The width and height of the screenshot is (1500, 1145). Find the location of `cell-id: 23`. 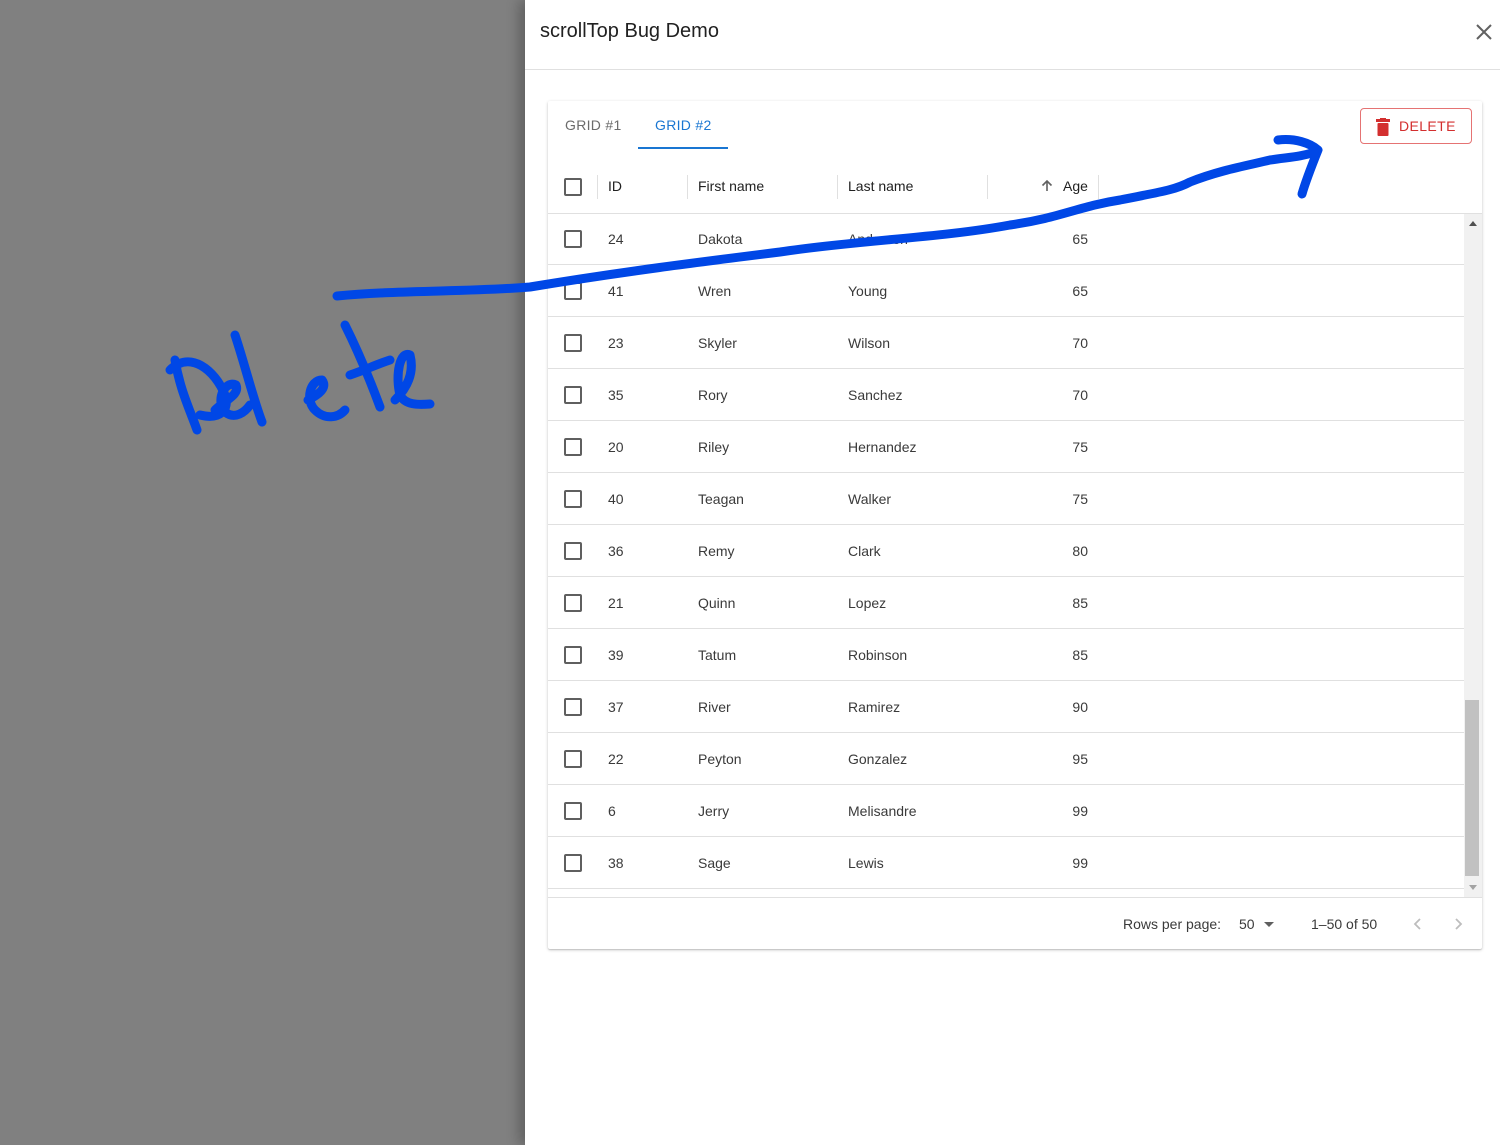

cell-id: 23 is located at coordinates (616, 343).